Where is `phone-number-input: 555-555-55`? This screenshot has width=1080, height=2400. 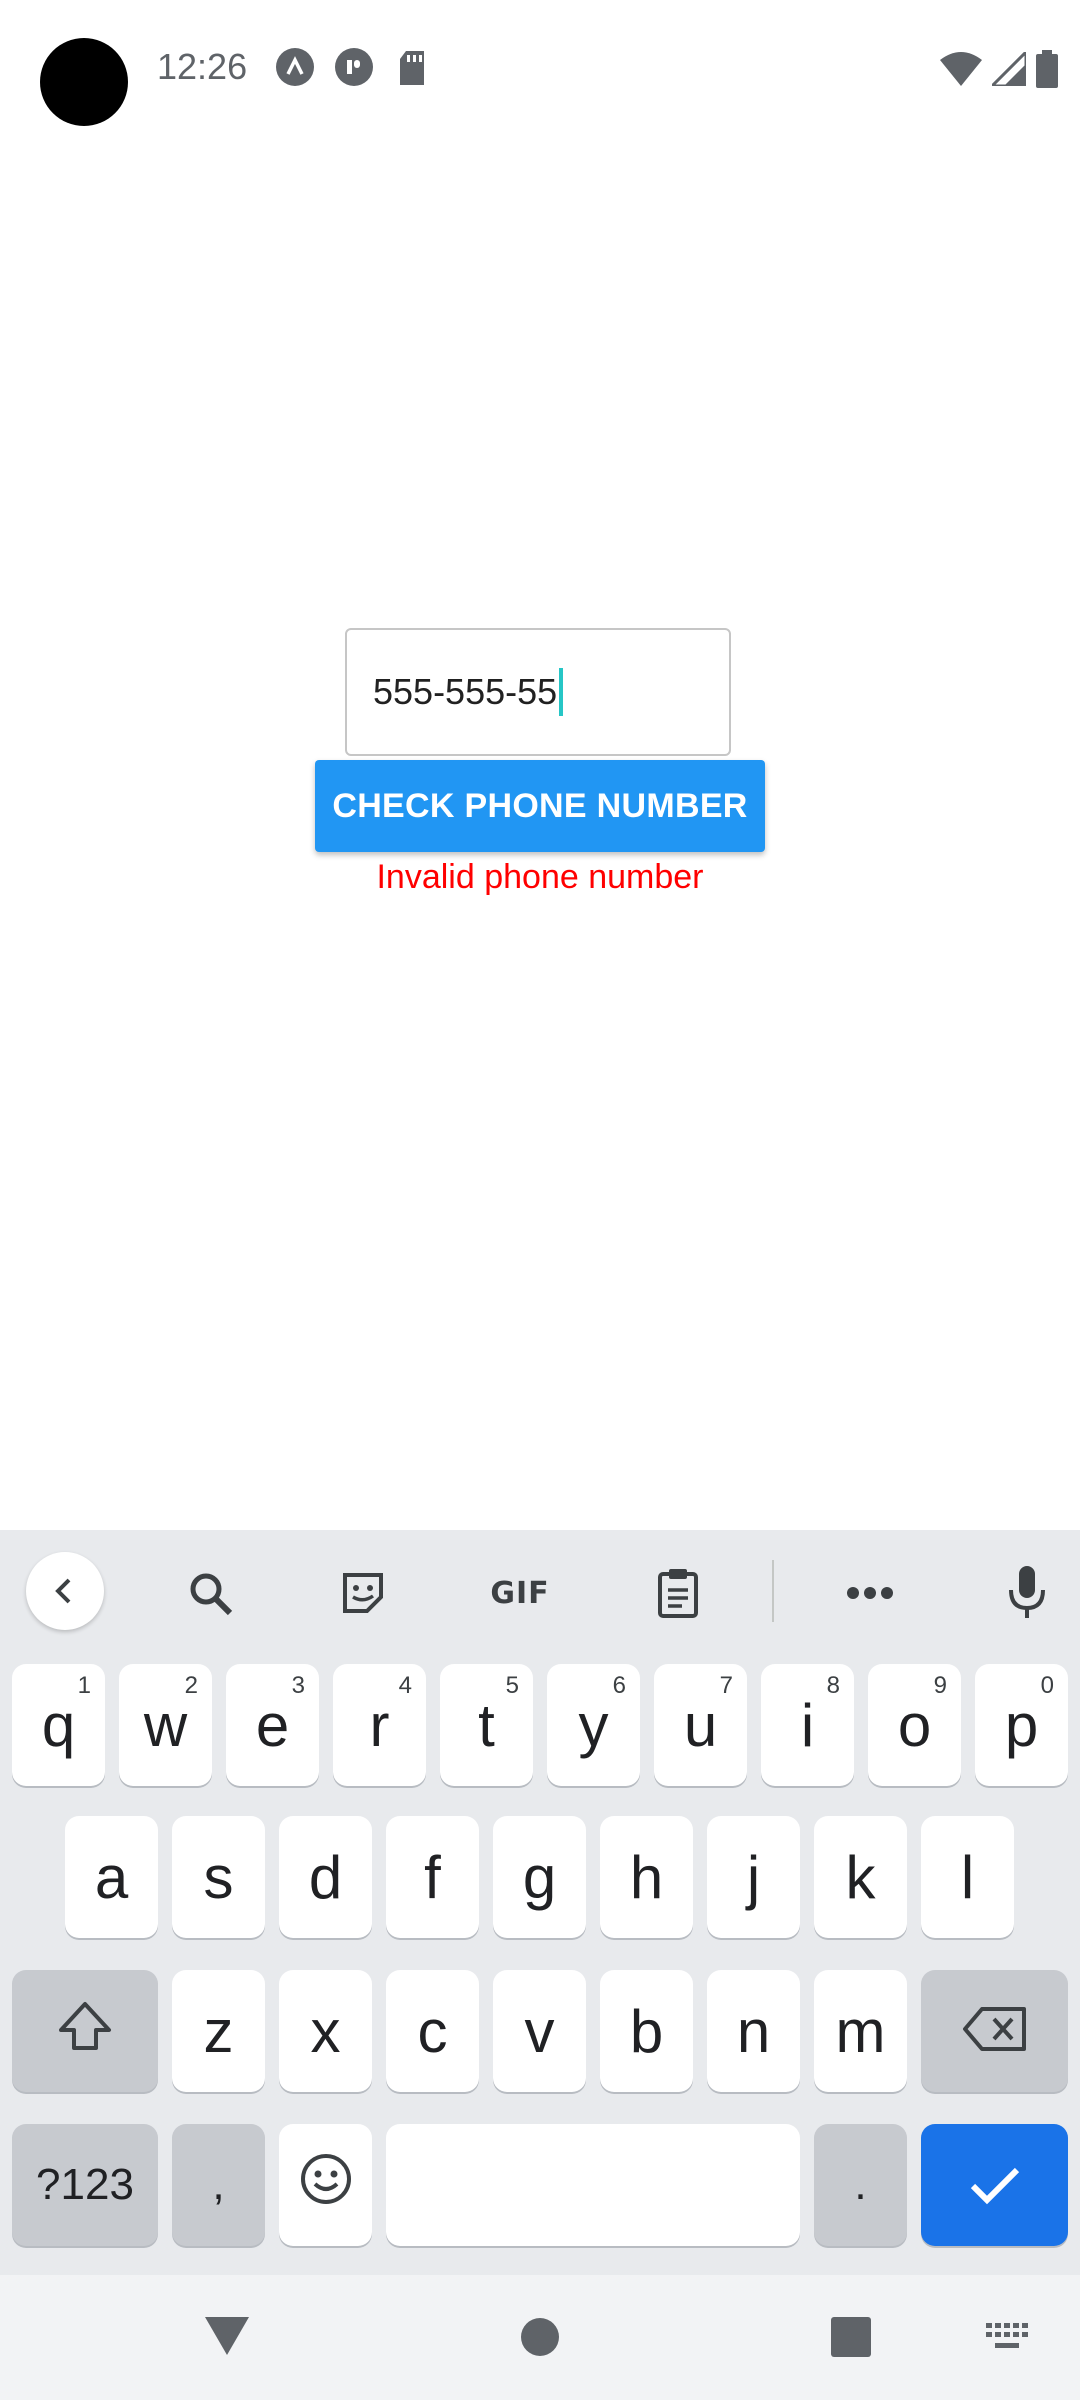 phone-number-input: 555-555-55 is located at coordinates (538, 692).